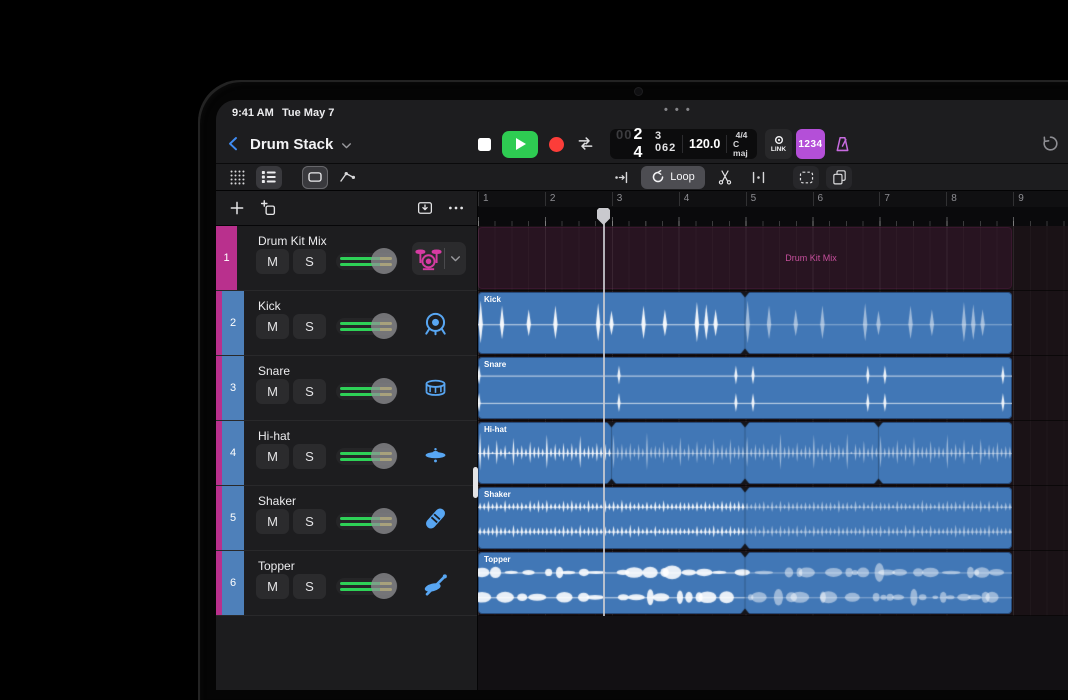 Image resolution: width=1068 pixels, height=700 pixels. I want to click on region-lane-snare: Snare, so click(773, 388).